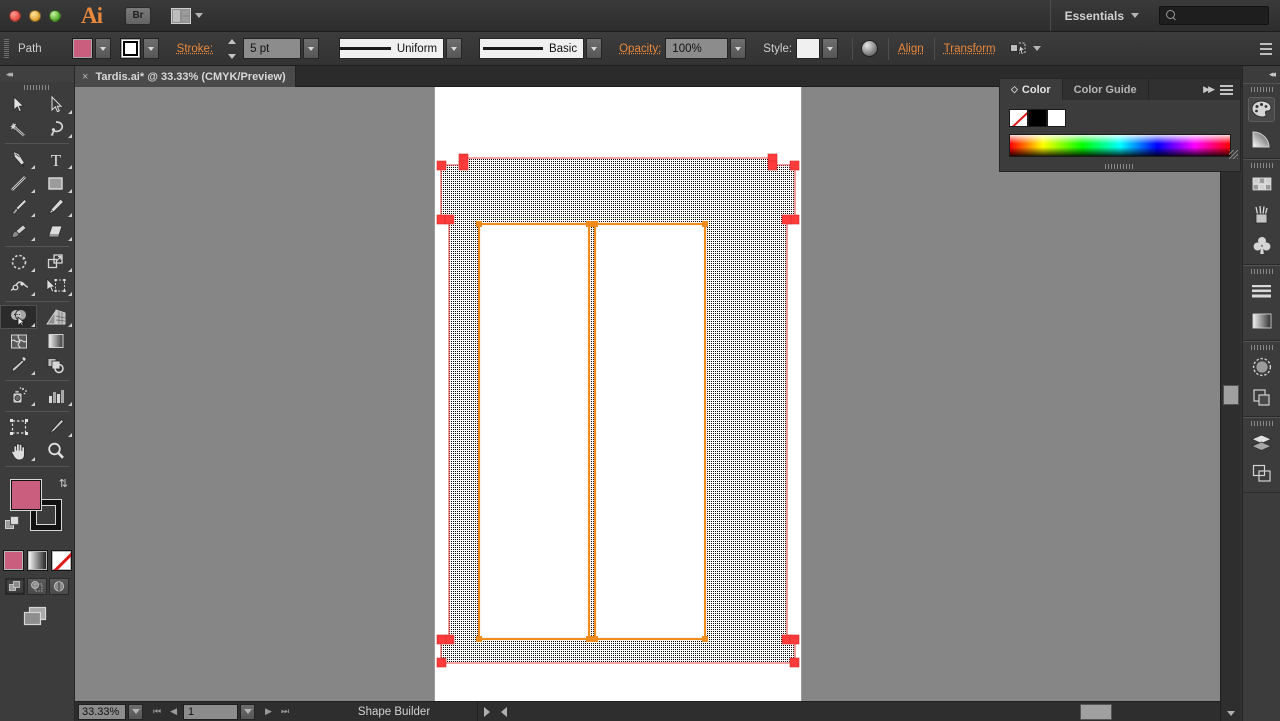 The width and height of the screenshot is (1280, 721). I want to click on control-bar-menu, so click(1266, 48).